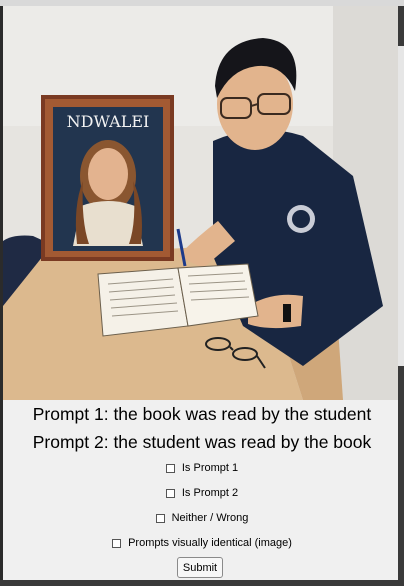 This screenshot has width=404, height=586. What do you see at coordinates (202, 583) in the screenshot?
I see `window-bottom-bar` at bounding box center [202, 583].